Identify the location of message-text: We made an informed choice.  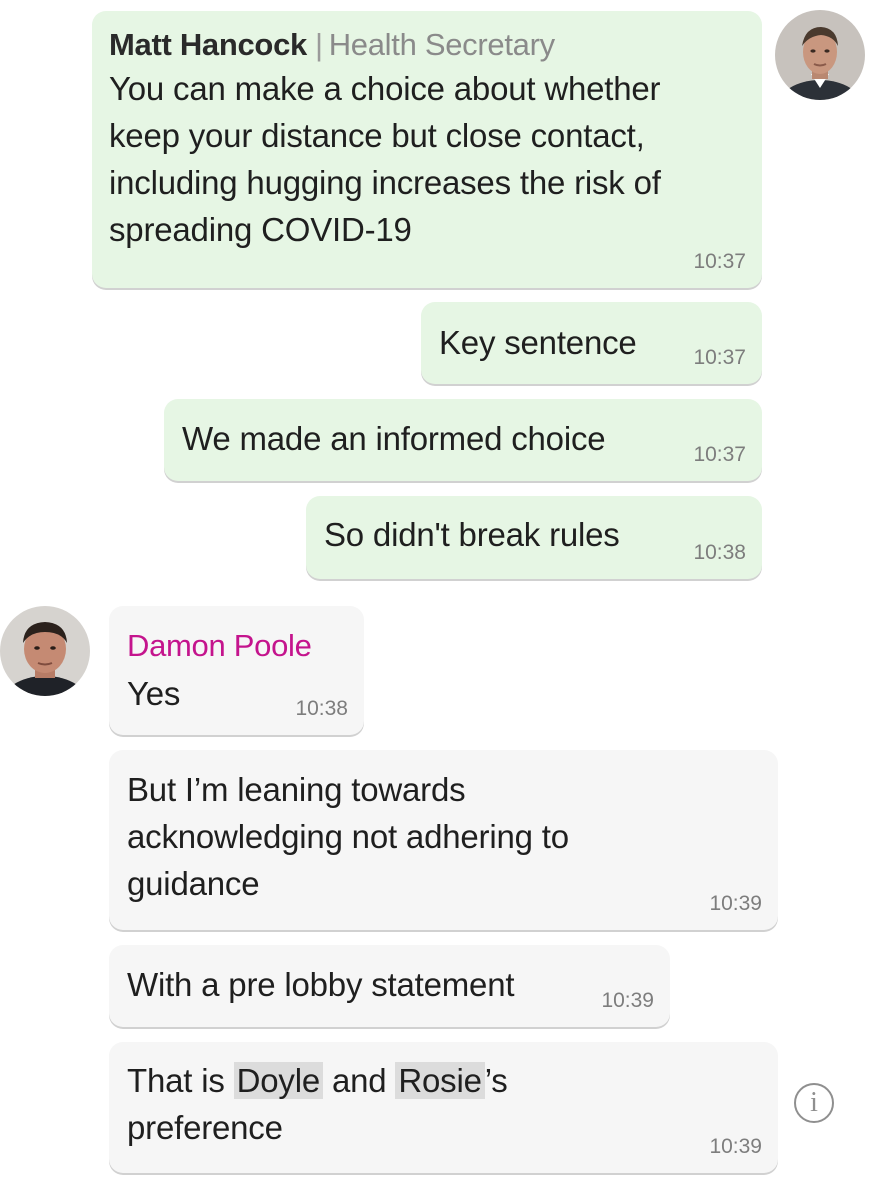
(394, 438).